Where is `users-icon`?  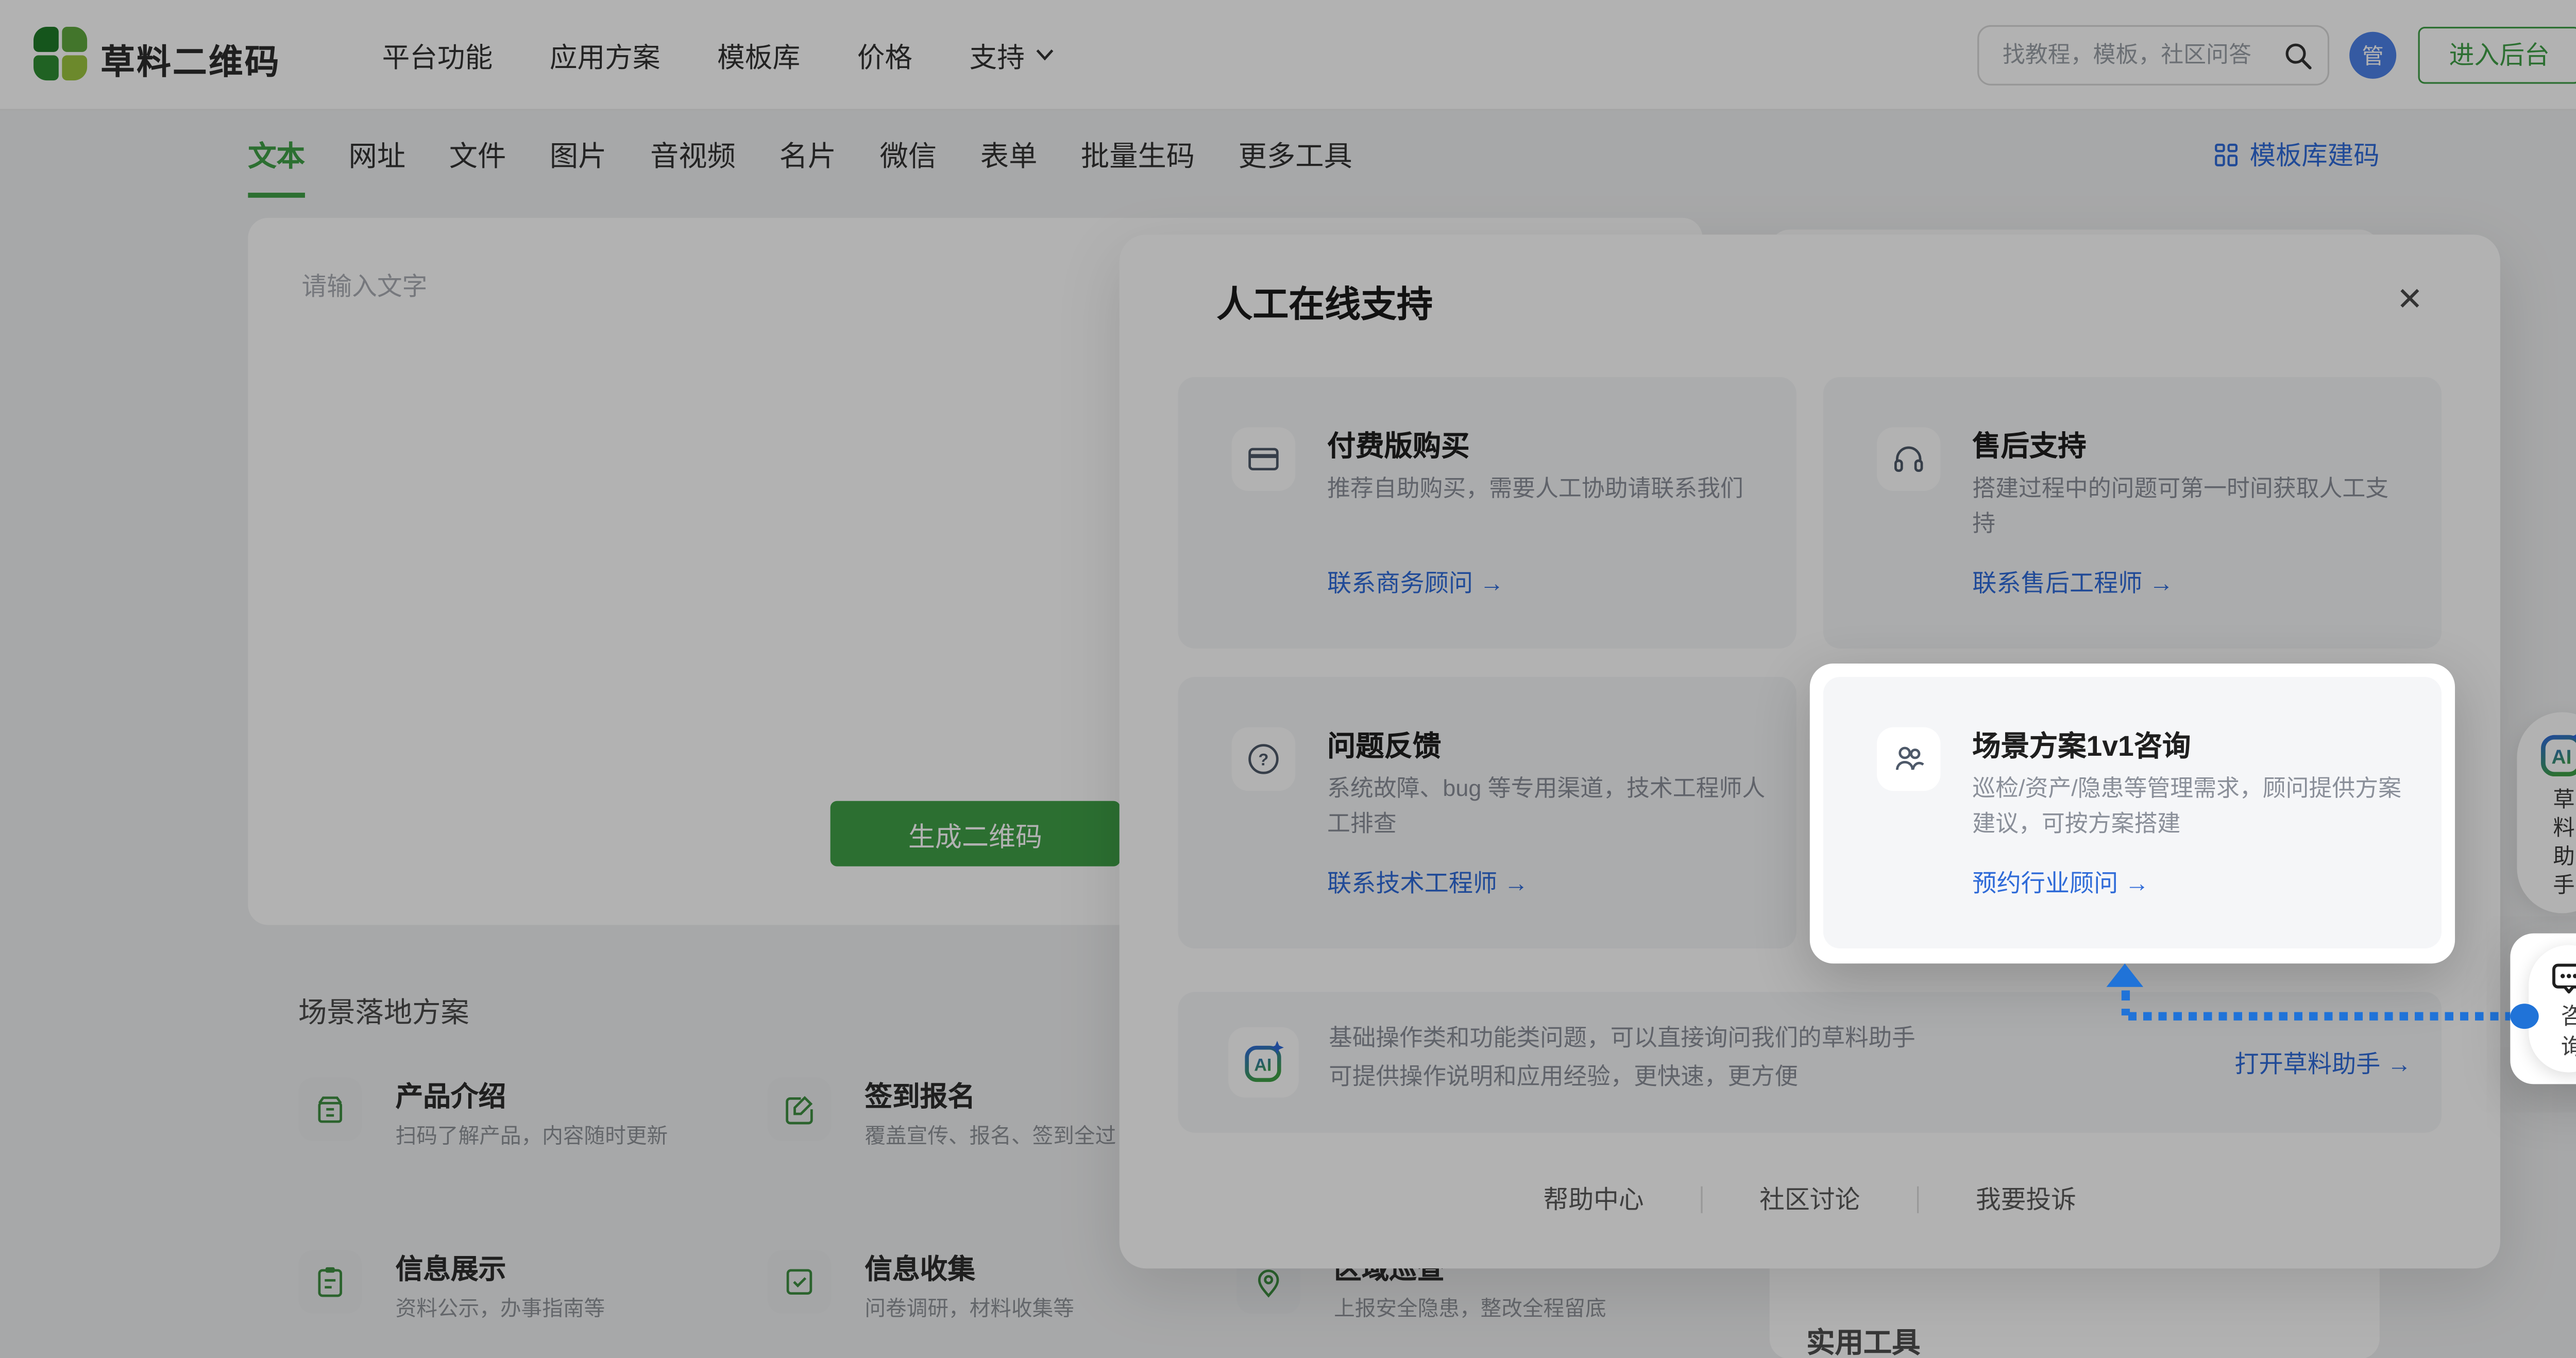
users-icon is located at coordinates (1908, 759).